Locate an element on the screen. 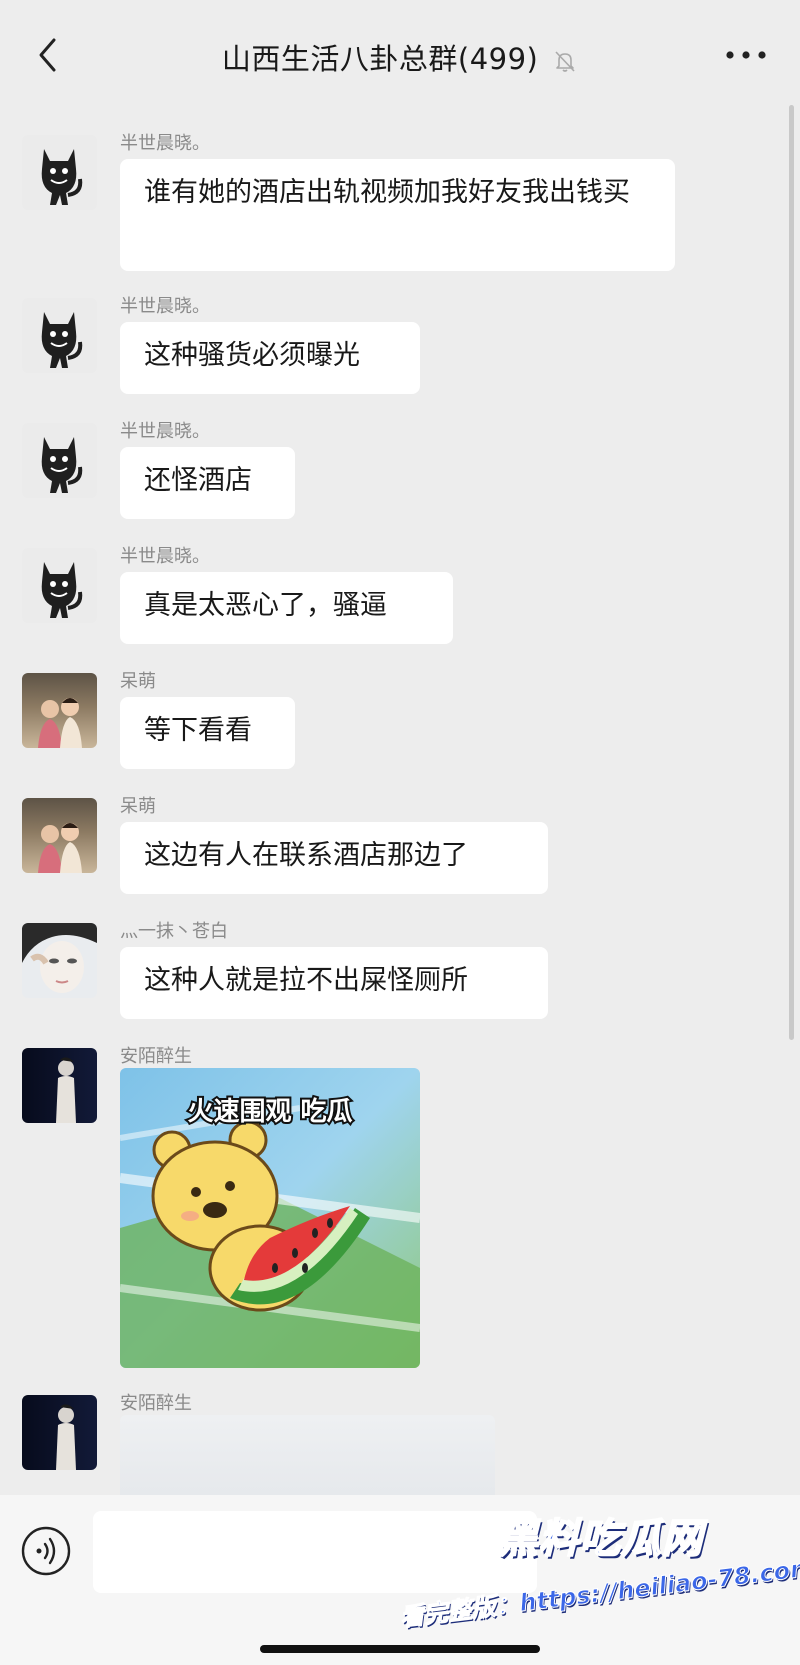 This screenshot has width=800, height=1665. face-photo-avatar is located at coordinates (59, 960).